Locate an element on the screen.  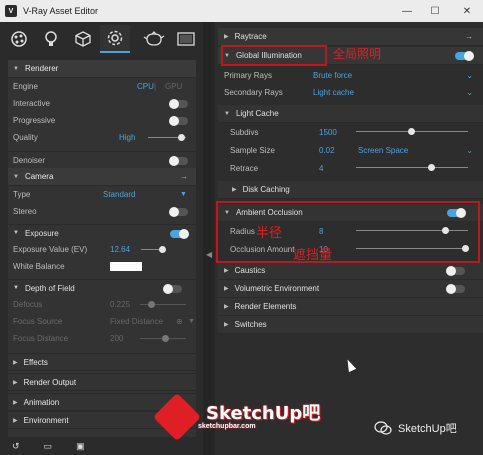
crosshair-icon: ⊕ is located at coordinates (179, 321).